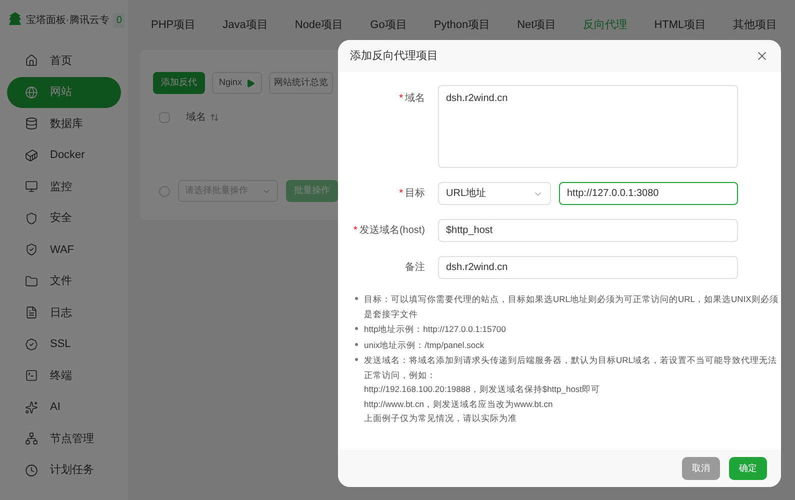 This screenshot has width=795, height=500. I want to click on project-tab: HTML项目, so click(680, 25).